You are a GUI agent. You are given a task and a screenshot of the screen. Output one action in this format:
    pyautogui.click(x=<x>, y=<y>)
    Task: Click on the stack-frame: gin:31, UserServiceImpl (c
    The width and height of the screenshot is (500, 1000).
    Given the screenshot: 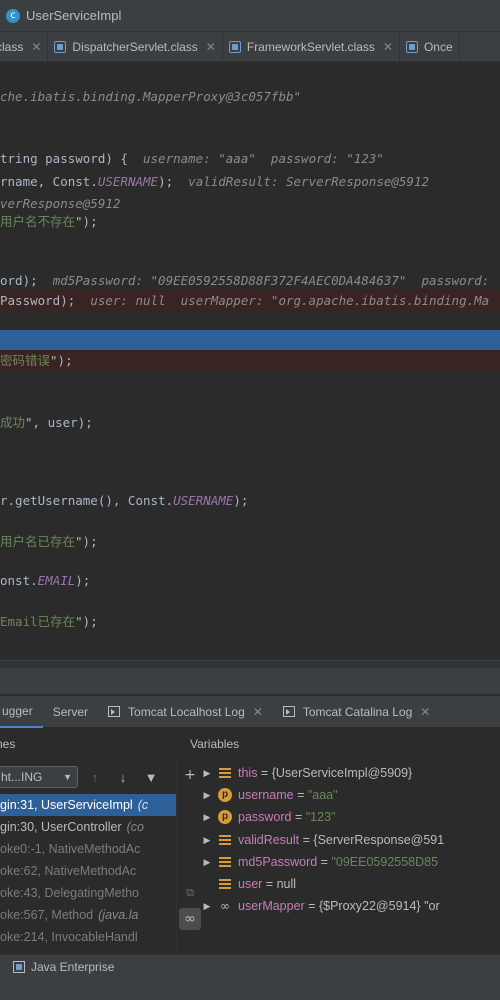 What is the action you would take?
    pyautogui.click(x=88, y=805)
    